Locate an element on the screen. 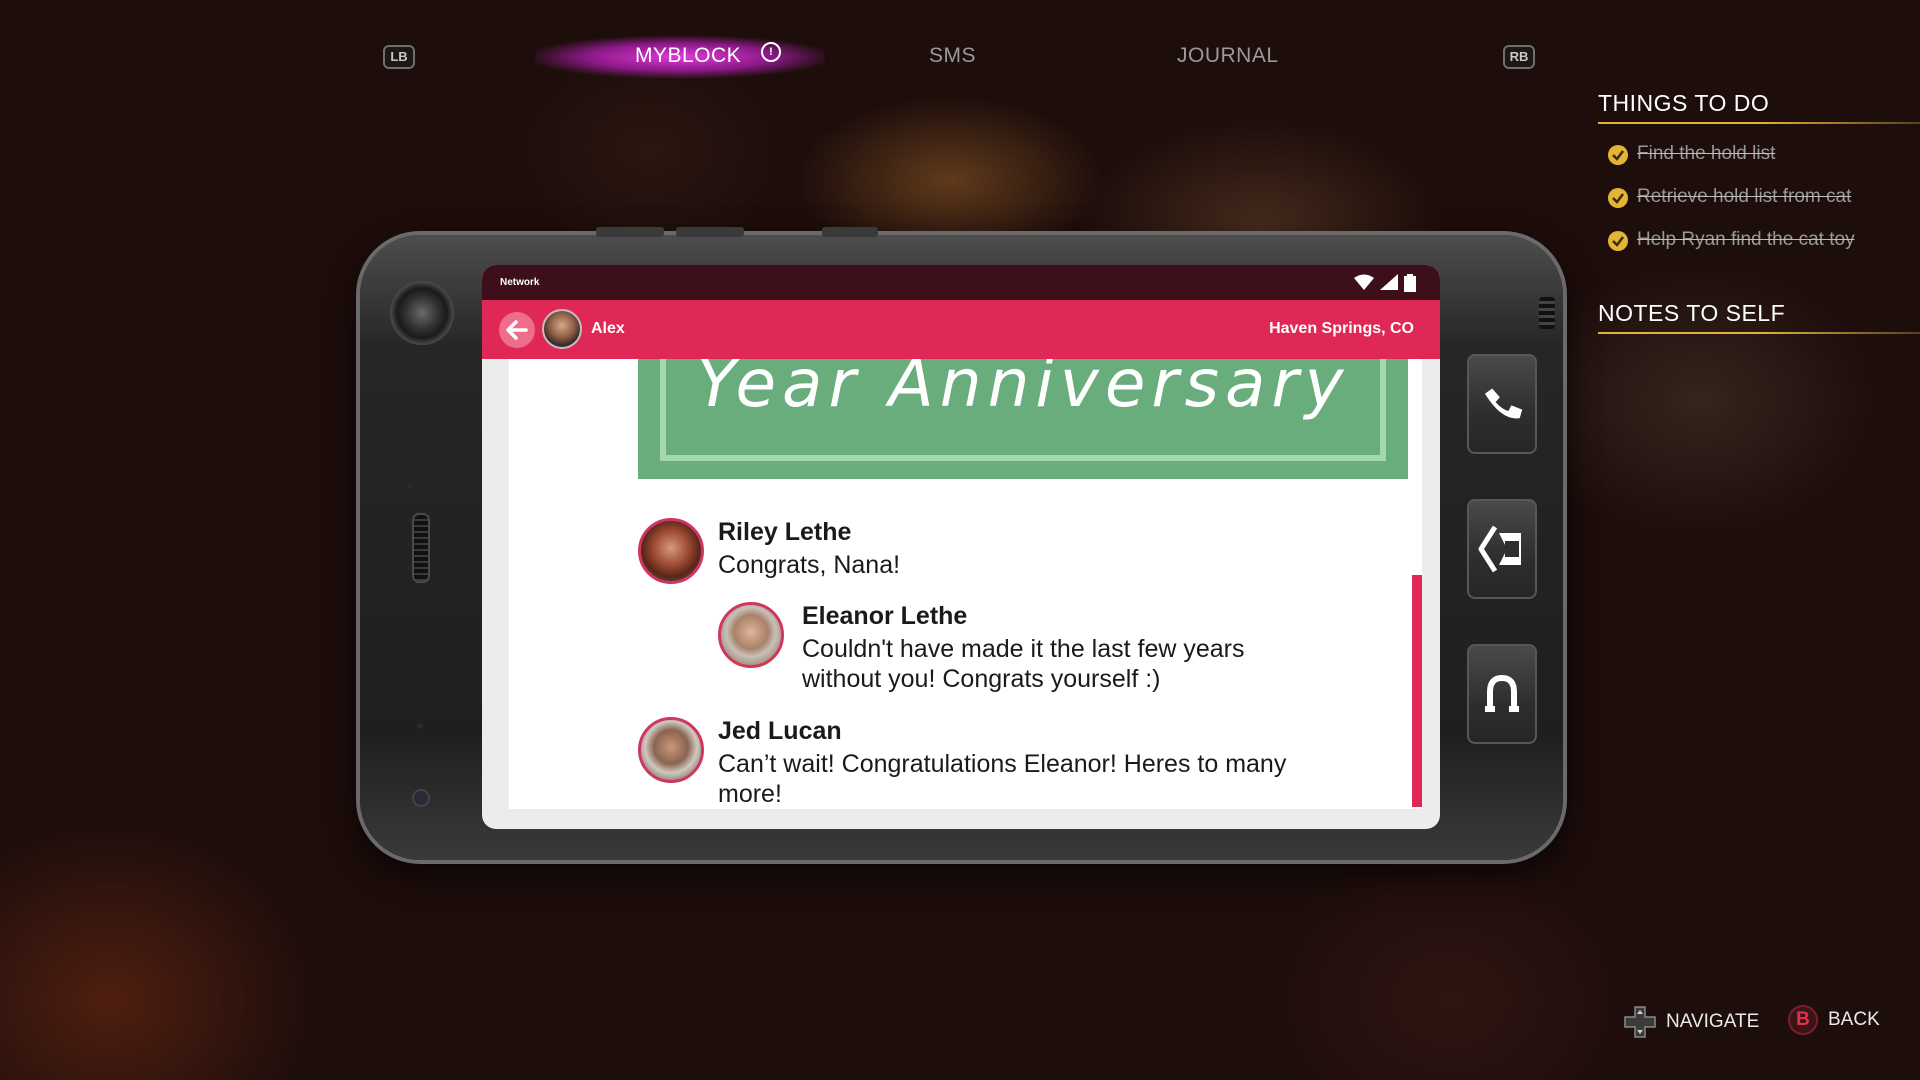  signal-icon is located at coordinates (1389, 282).